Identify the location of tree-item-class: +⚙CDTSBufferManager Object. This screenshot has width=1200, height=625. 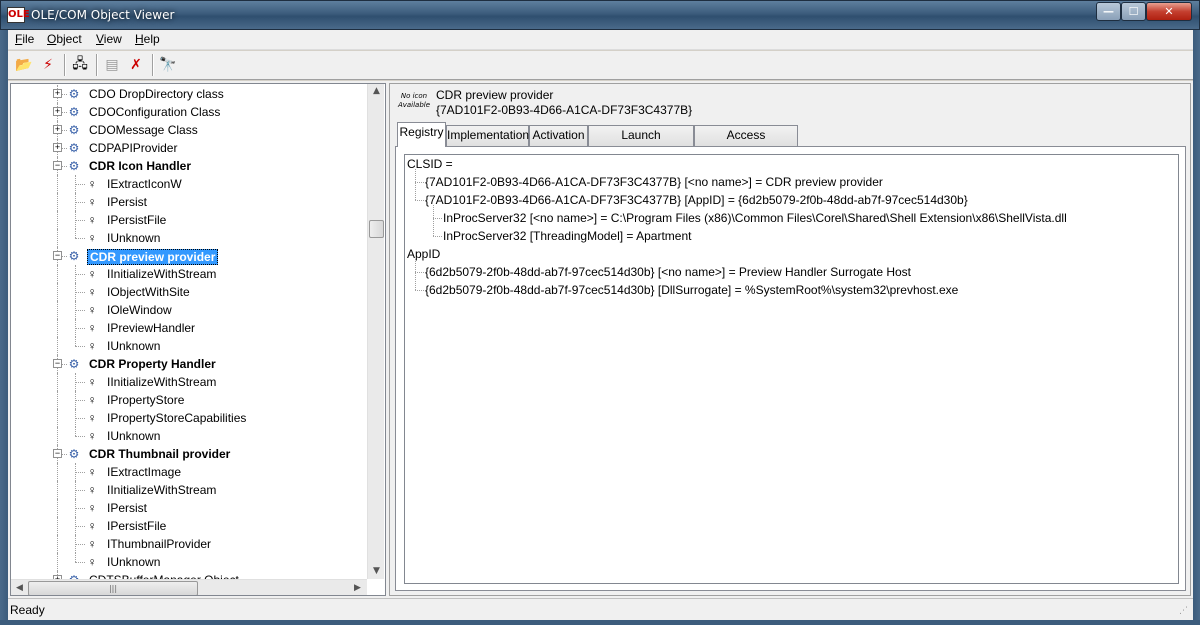
(188, 575).